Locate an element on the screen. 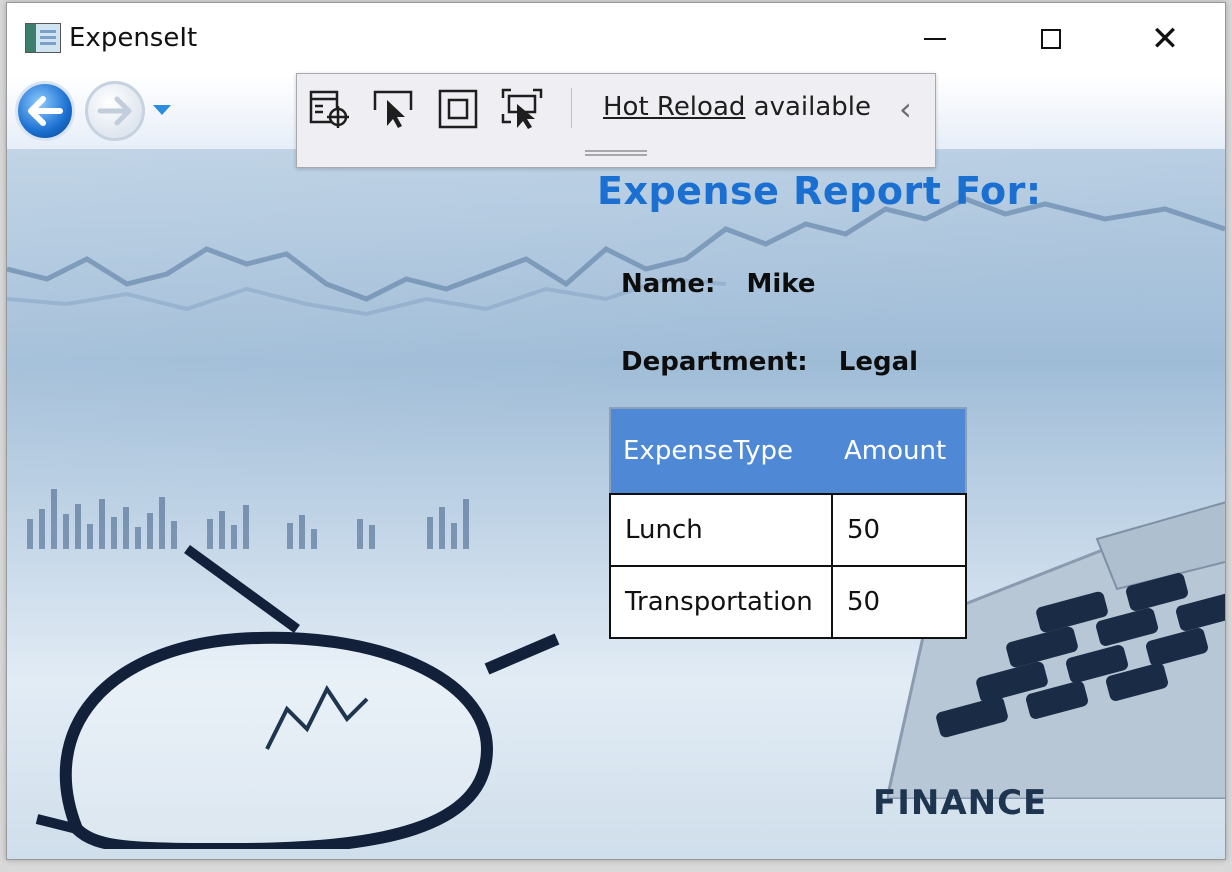 The height and width of the screenshot is (872, 1232). table-header-row: ExpenseType Amount is located at coordinates (788, 451).